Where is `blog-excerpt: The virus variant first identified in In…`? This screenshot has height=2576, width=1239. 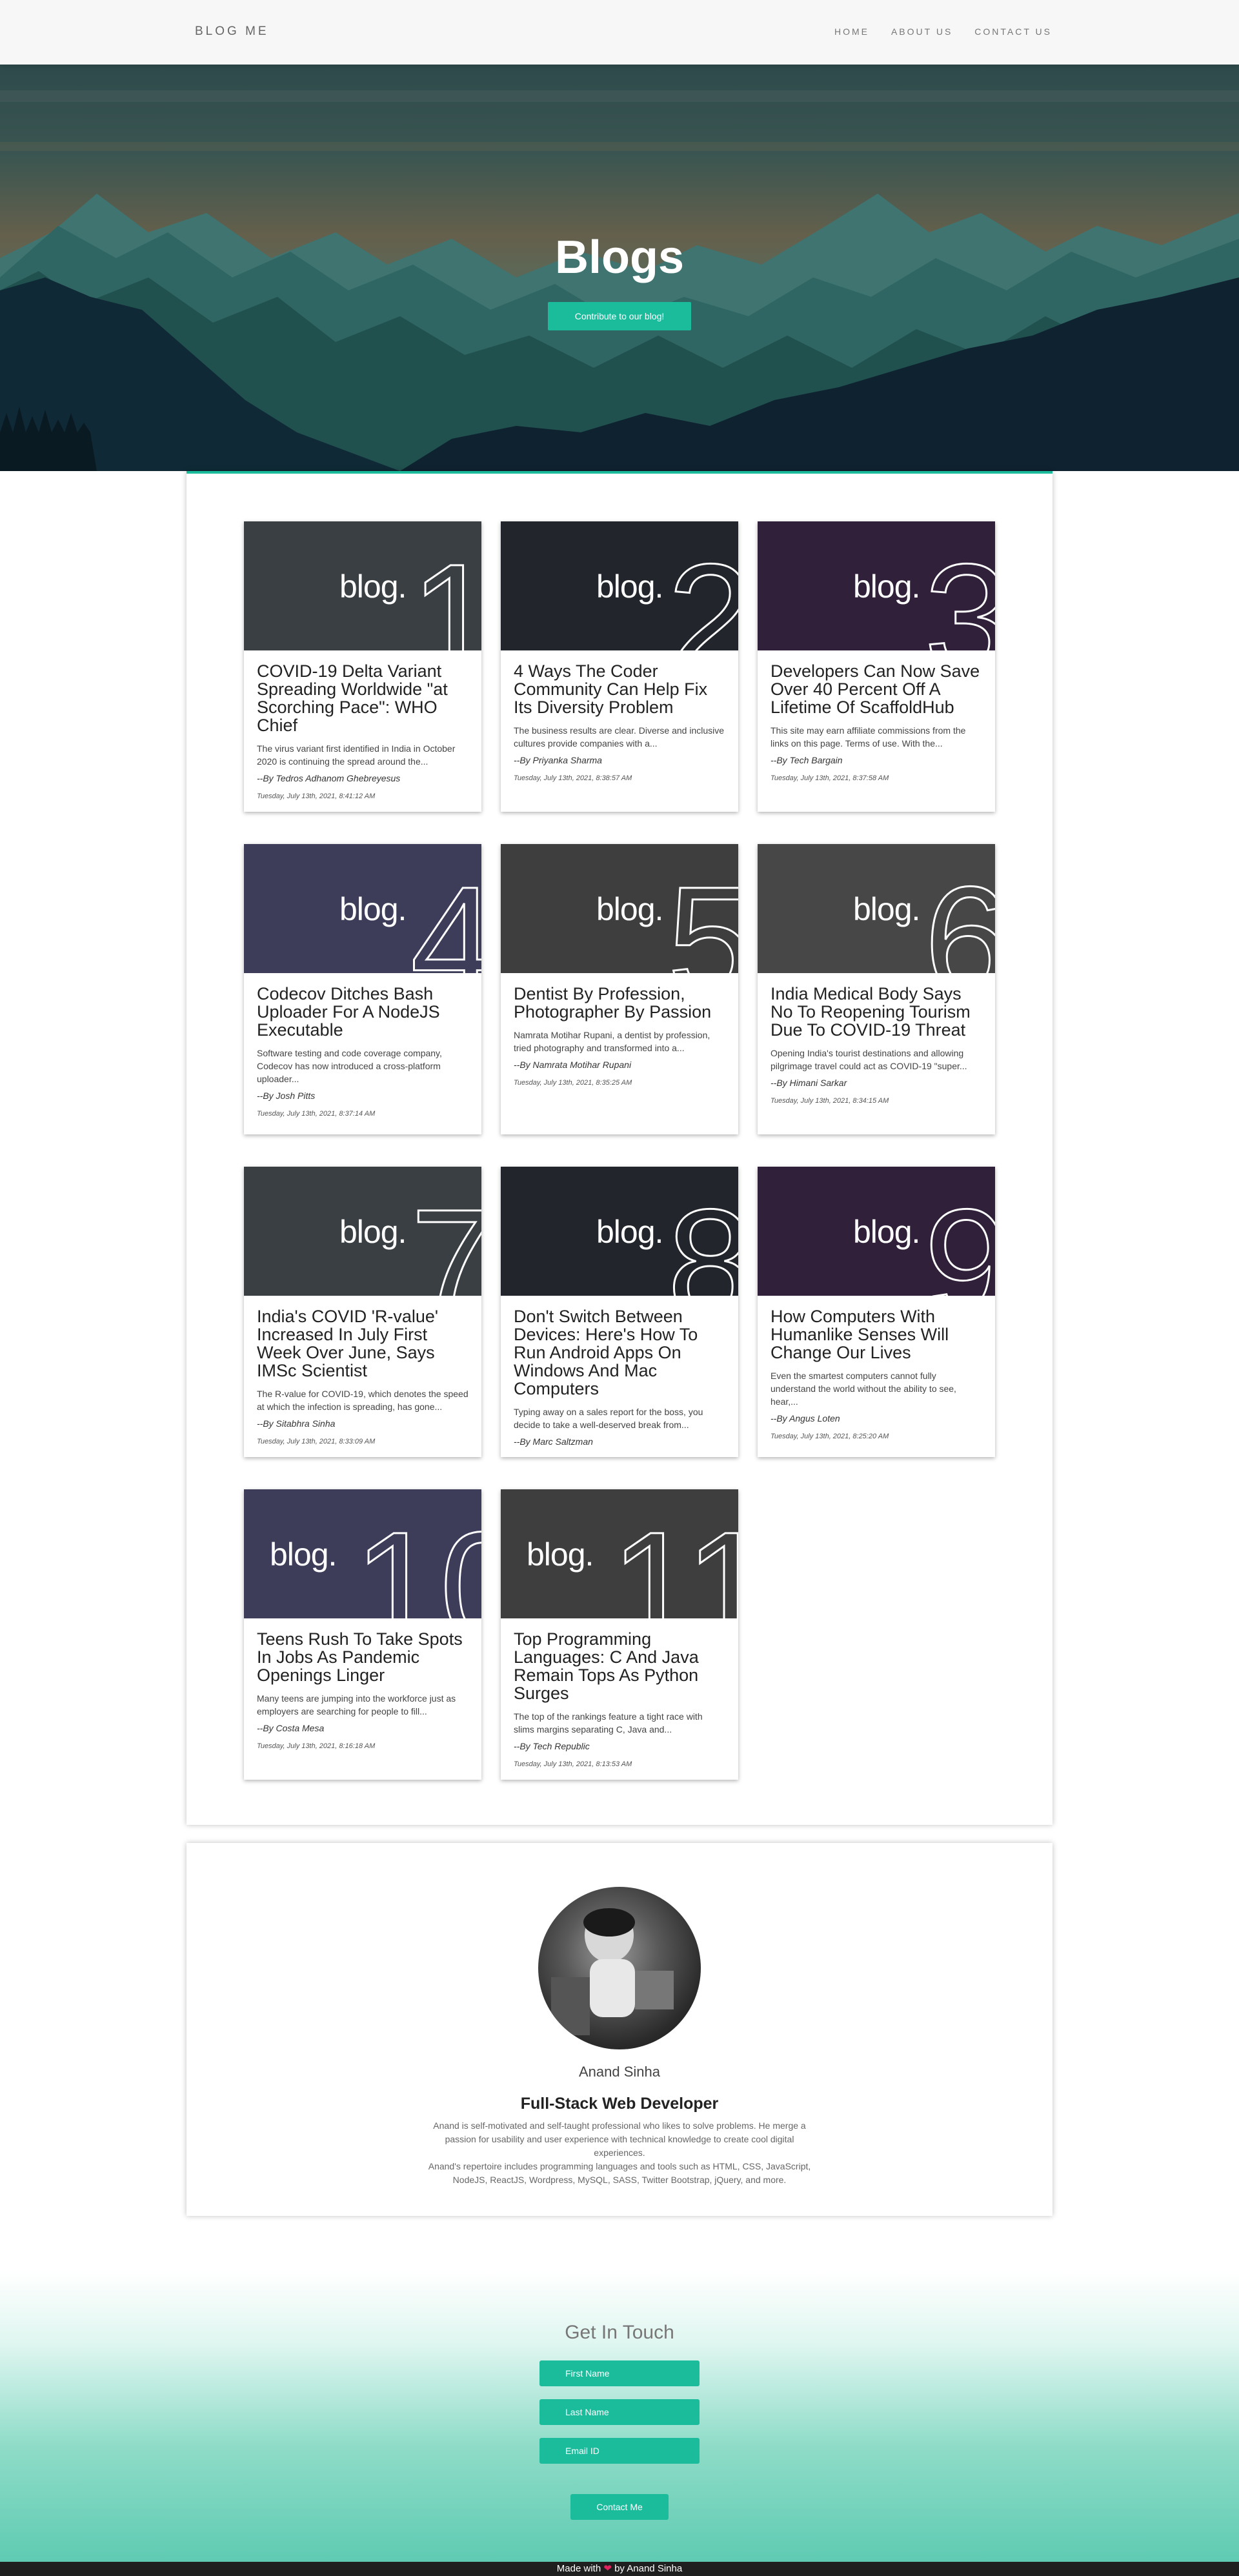
blog-excerpt: The virus variant first identified in In… is located at coordinates (356, 755).